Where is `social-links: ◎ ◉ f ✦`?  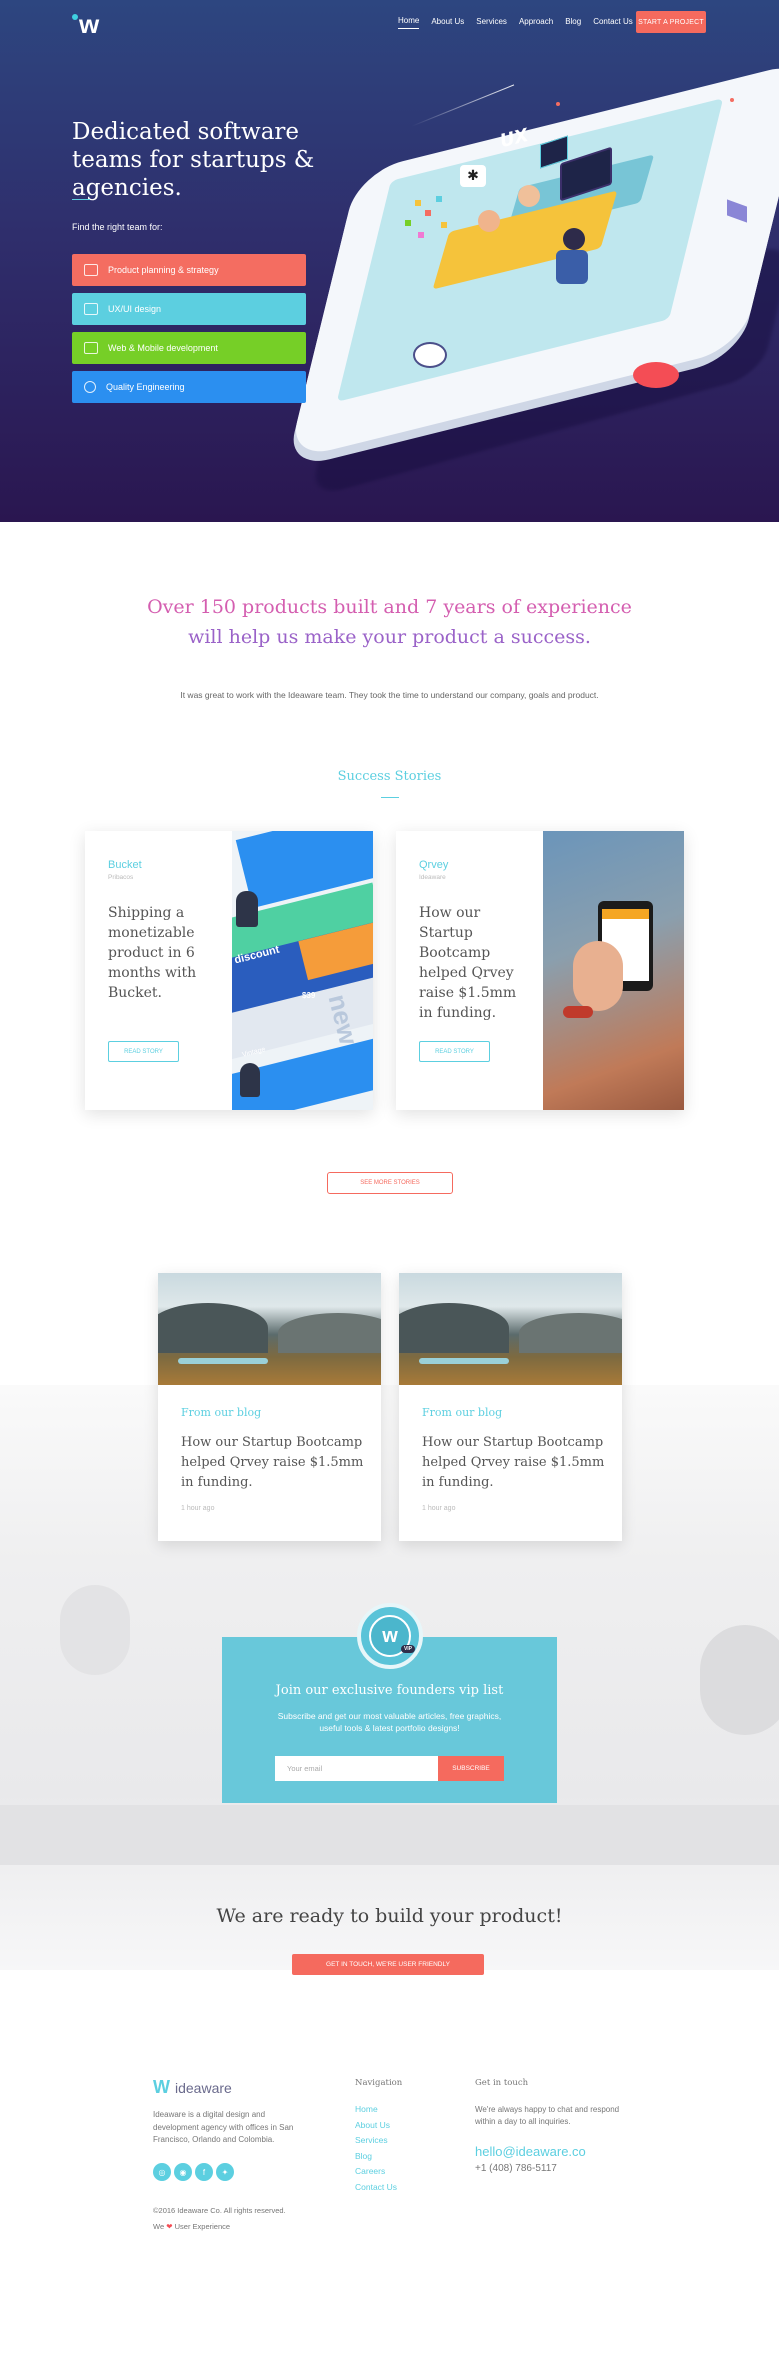 social-links: ◎ ◉ f ✦ is located at coordinates (193, 2172).